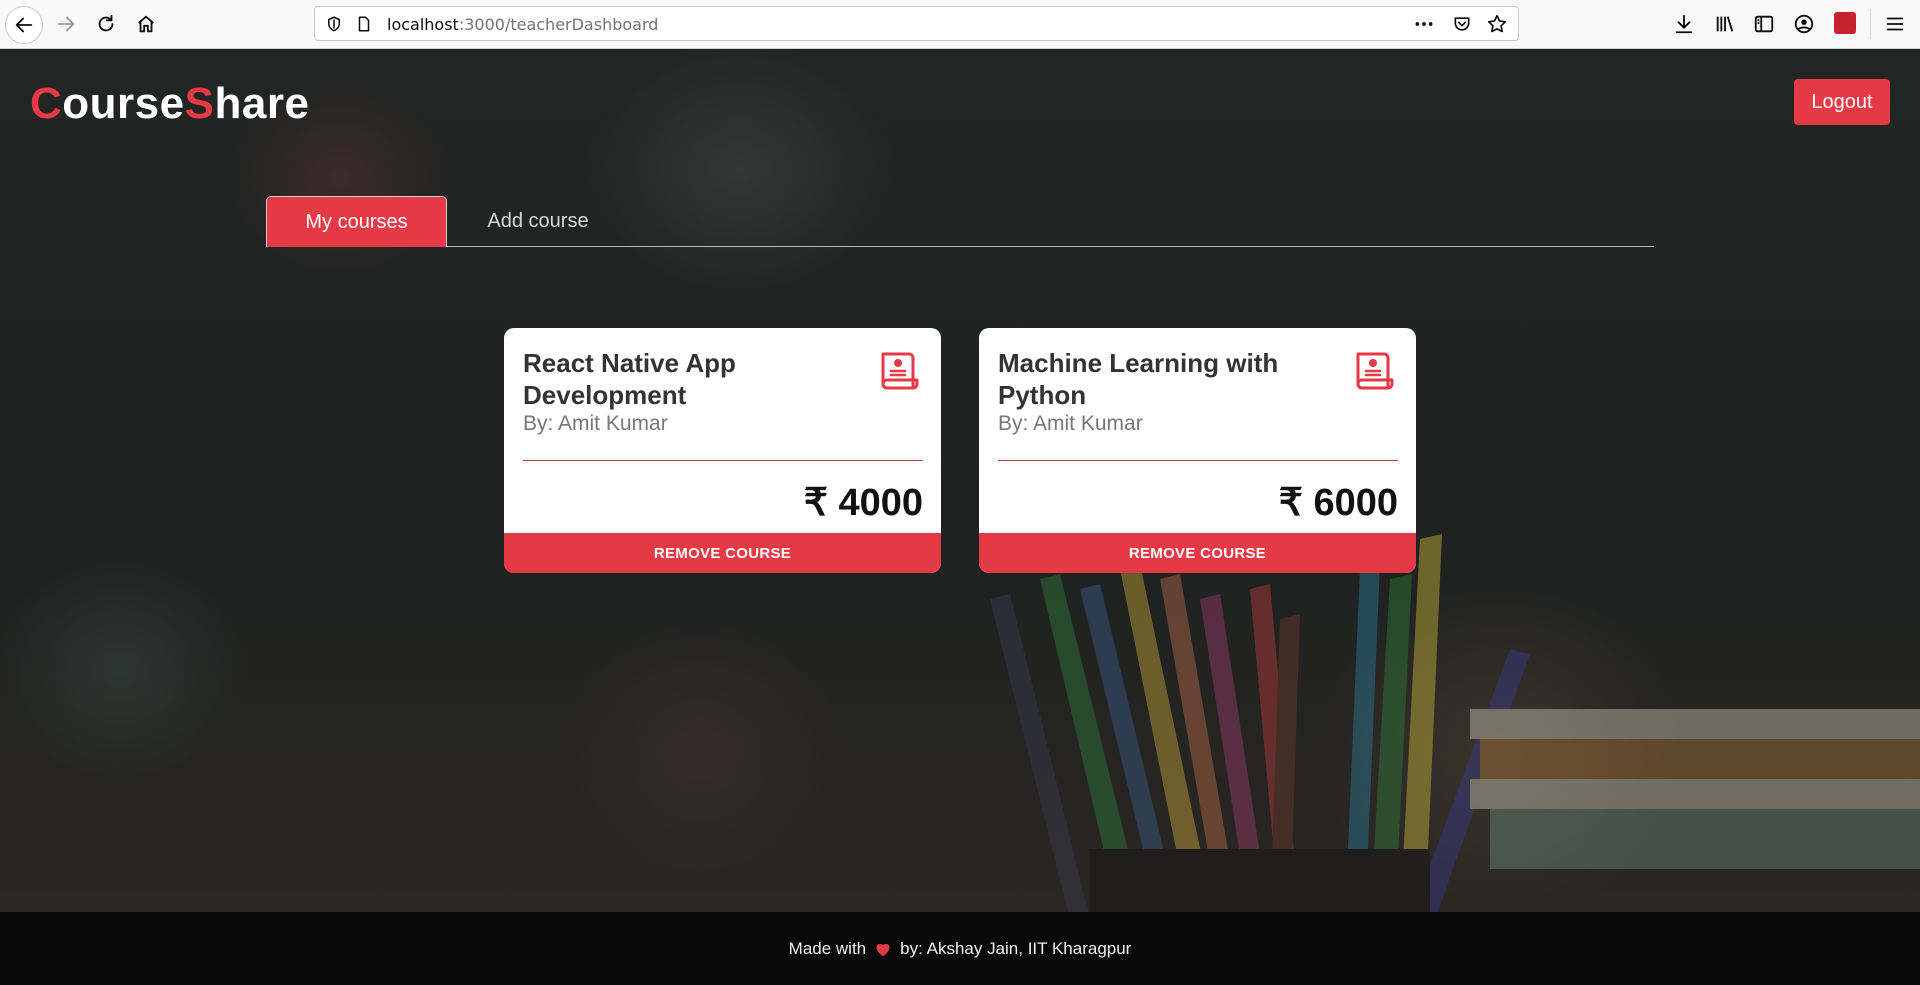 The image size is (1920, 985). What do you see at coordinates (883, 949) in the screenshot?
I see `heart-icon` at bounding box center [883, 949].